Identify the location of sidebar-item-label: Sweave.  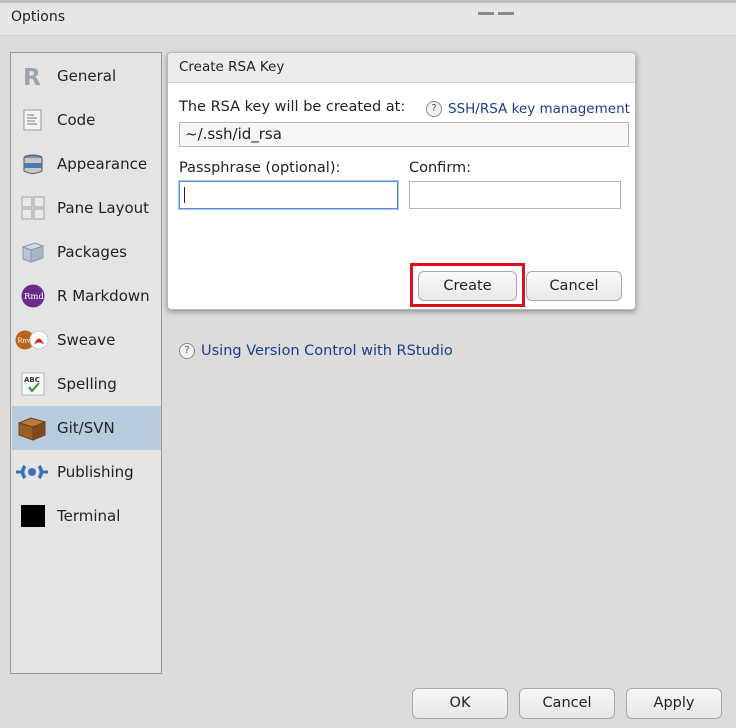
(86, 340).